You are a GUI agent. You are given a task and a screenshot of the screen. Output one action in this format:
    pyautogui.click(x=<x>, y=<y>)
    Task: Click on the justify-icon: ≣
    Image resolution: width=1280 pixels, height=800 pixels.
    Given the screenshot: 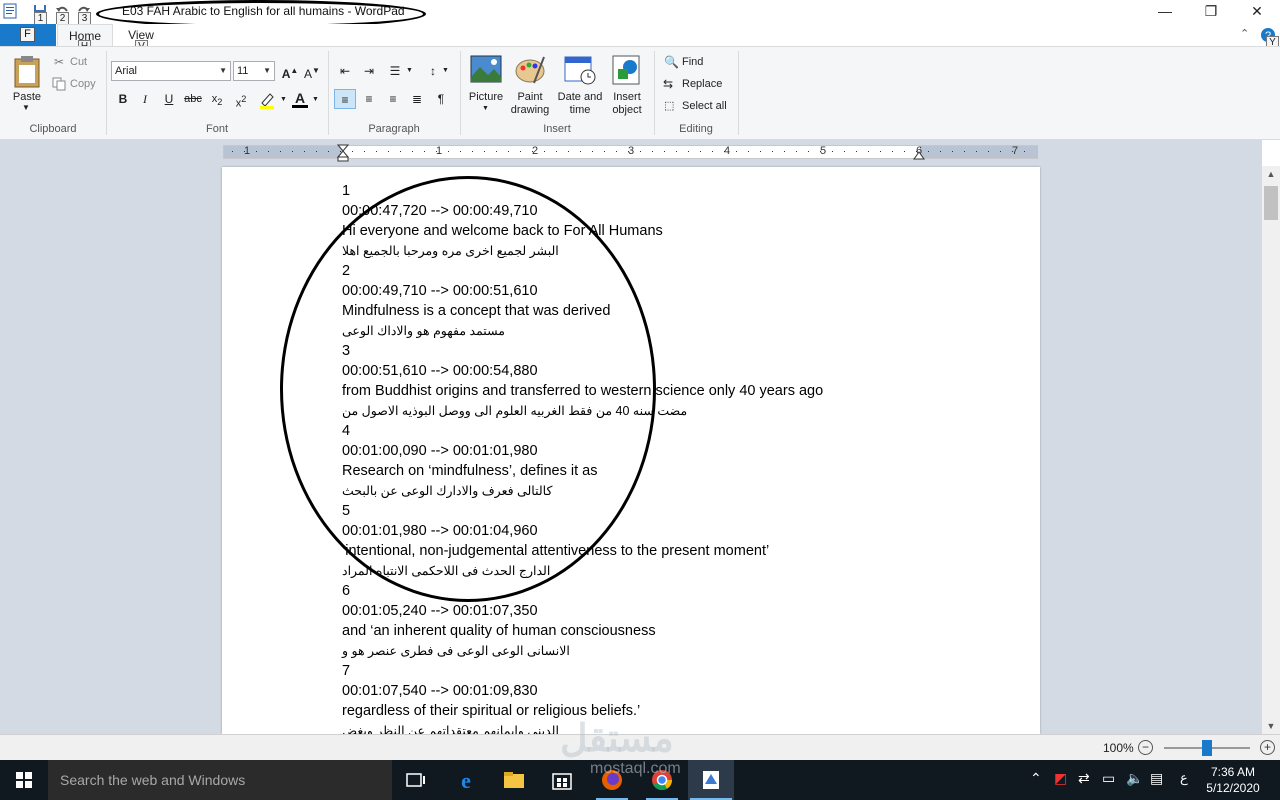 What is the action you would take?
    pyautogui.click(x=417, y=99)
    